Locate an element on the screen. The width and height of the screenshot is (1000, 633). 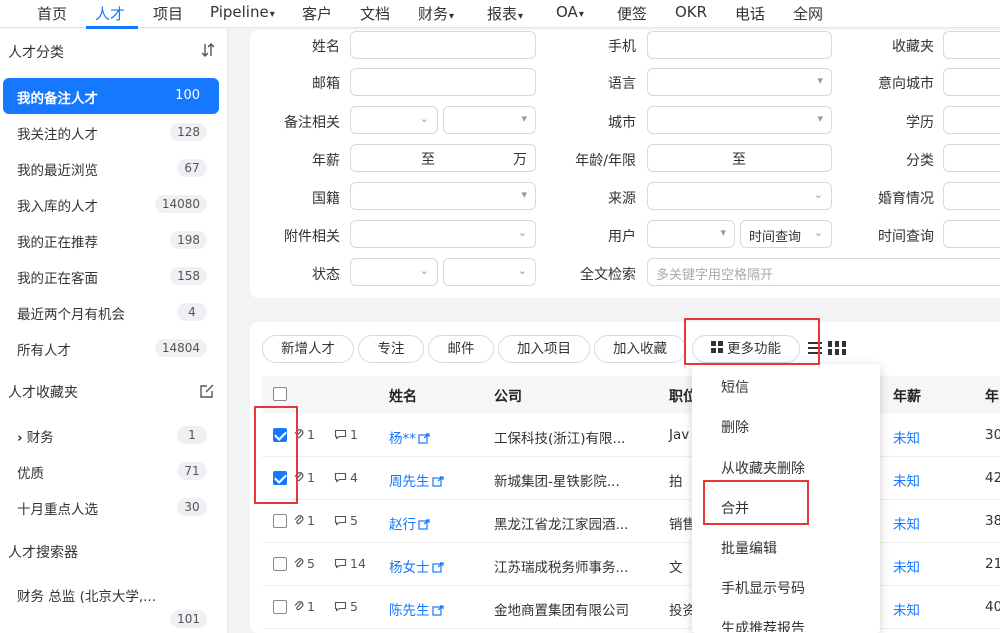
time-field-select: 时间查询 ⌄ is located at coordinates (786, 234).